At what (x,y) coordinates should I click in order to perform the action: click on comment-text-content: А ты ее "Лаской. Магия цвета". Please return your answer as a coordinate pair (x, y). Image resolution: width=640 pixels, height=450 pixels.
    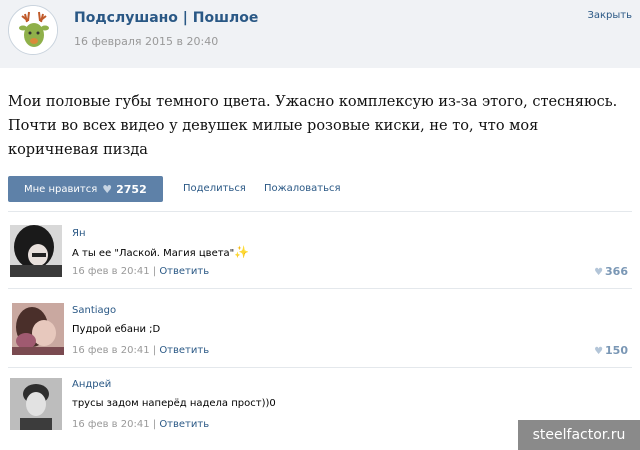
    Looking at the image, I should click on (153, 253).